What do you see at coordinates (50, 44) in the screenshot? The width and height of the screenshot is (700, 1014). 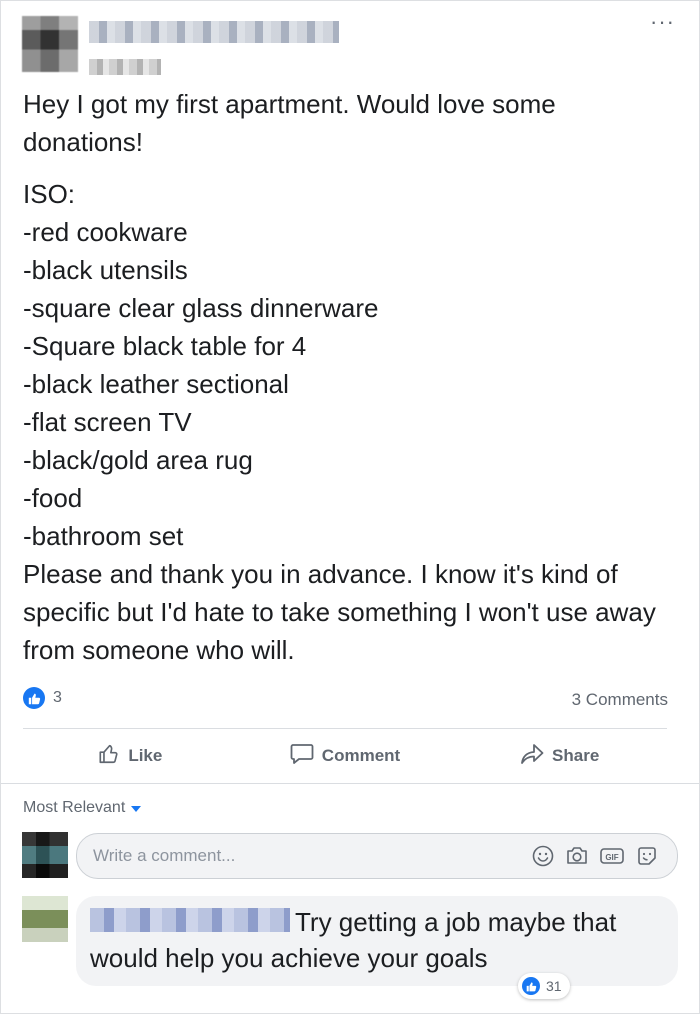 I see `author-avatar` at bounding box center [50, 44].